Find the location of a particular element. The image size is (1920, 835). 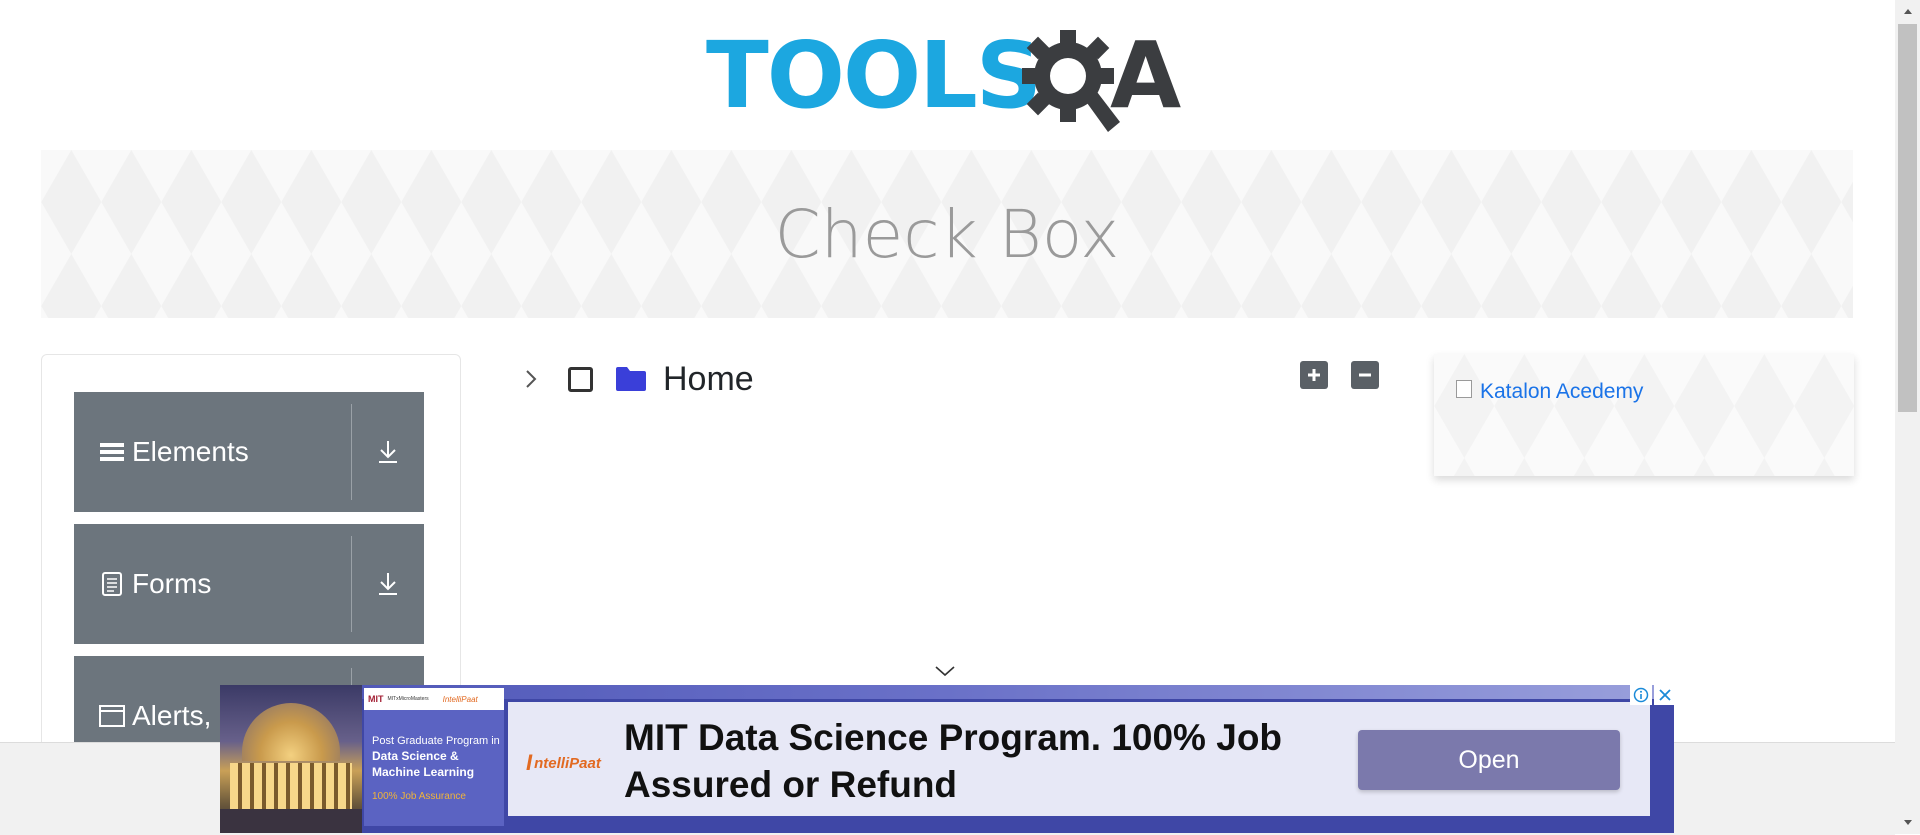

intellipaat-logo: I ntelliPaat is located at coordinates (563, 763).